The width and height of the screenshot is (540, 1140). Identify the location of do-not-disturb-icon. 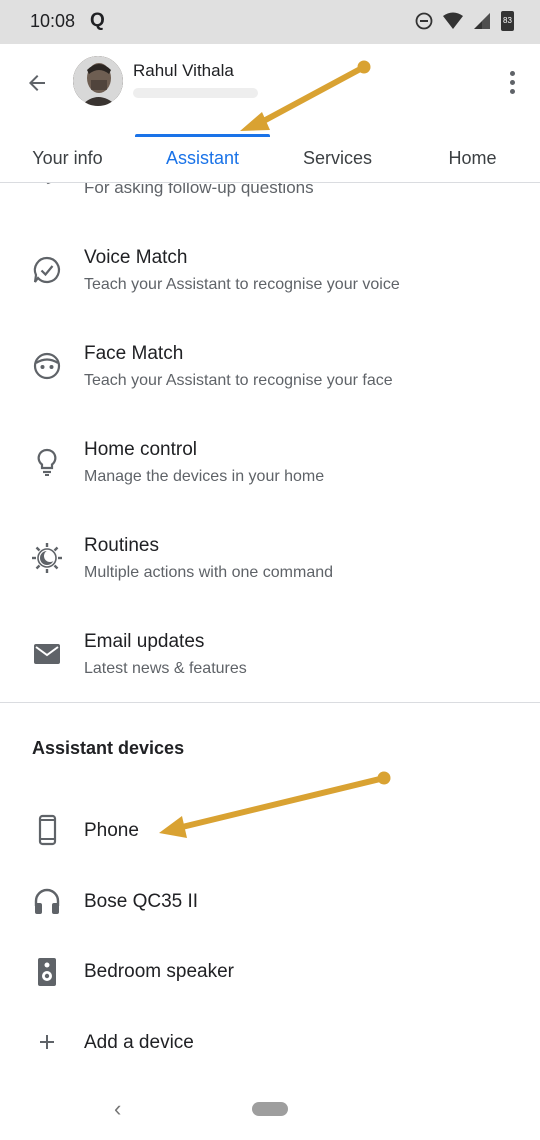
(424, 21).